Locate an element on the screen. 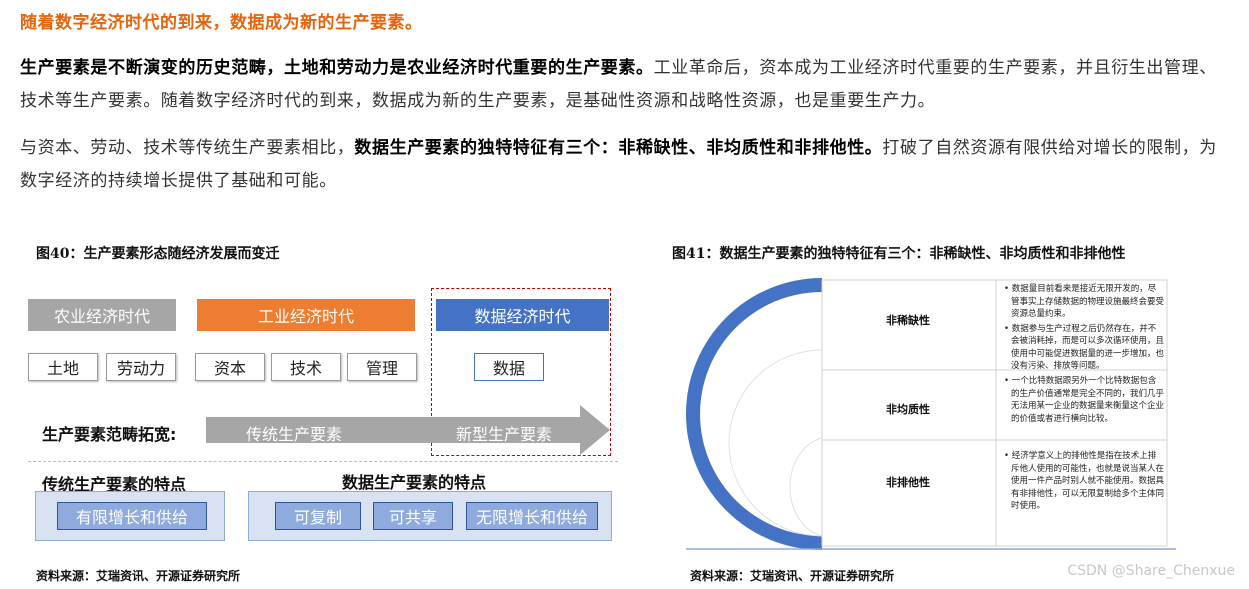 The height and width of the screenshot is (589, 1249). data-features-title: 数据生产要素的特点 is located at coordinates (414, 482).